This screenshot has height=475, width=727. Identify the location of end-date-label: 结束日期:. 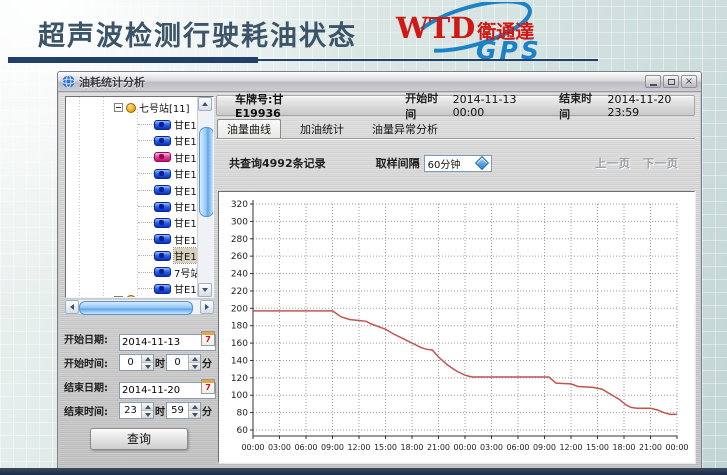
(86, 388).